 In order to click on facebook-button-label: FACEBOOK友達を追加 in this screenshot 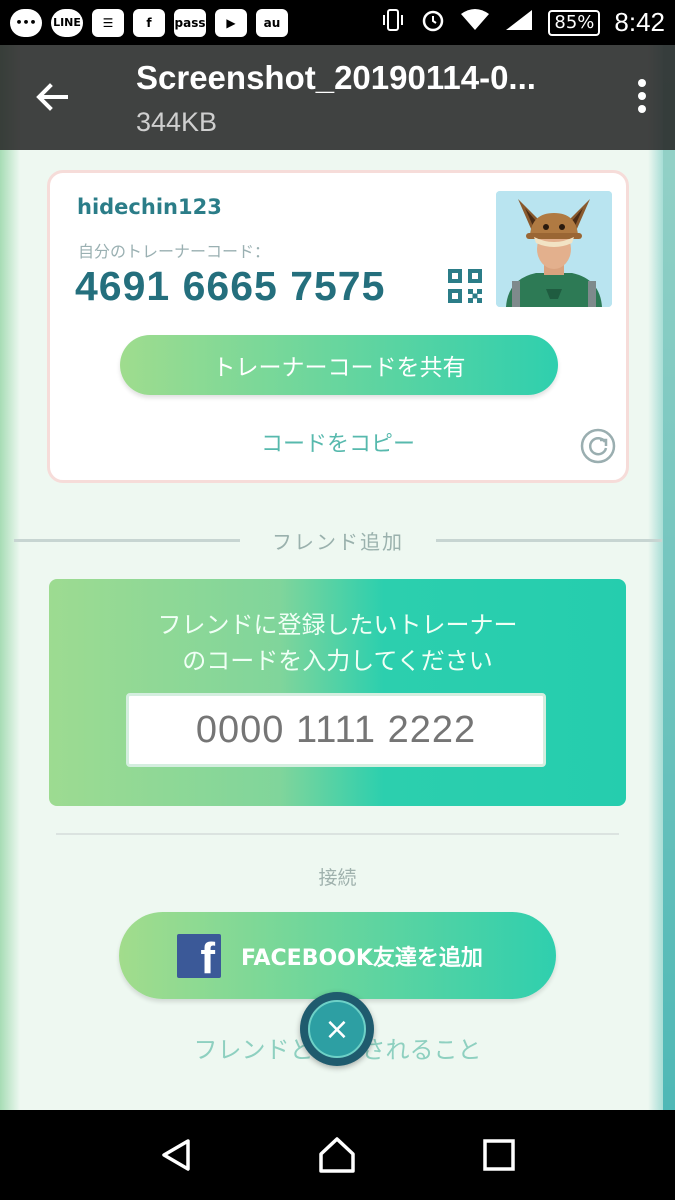, I will do `click(362, 958)`.